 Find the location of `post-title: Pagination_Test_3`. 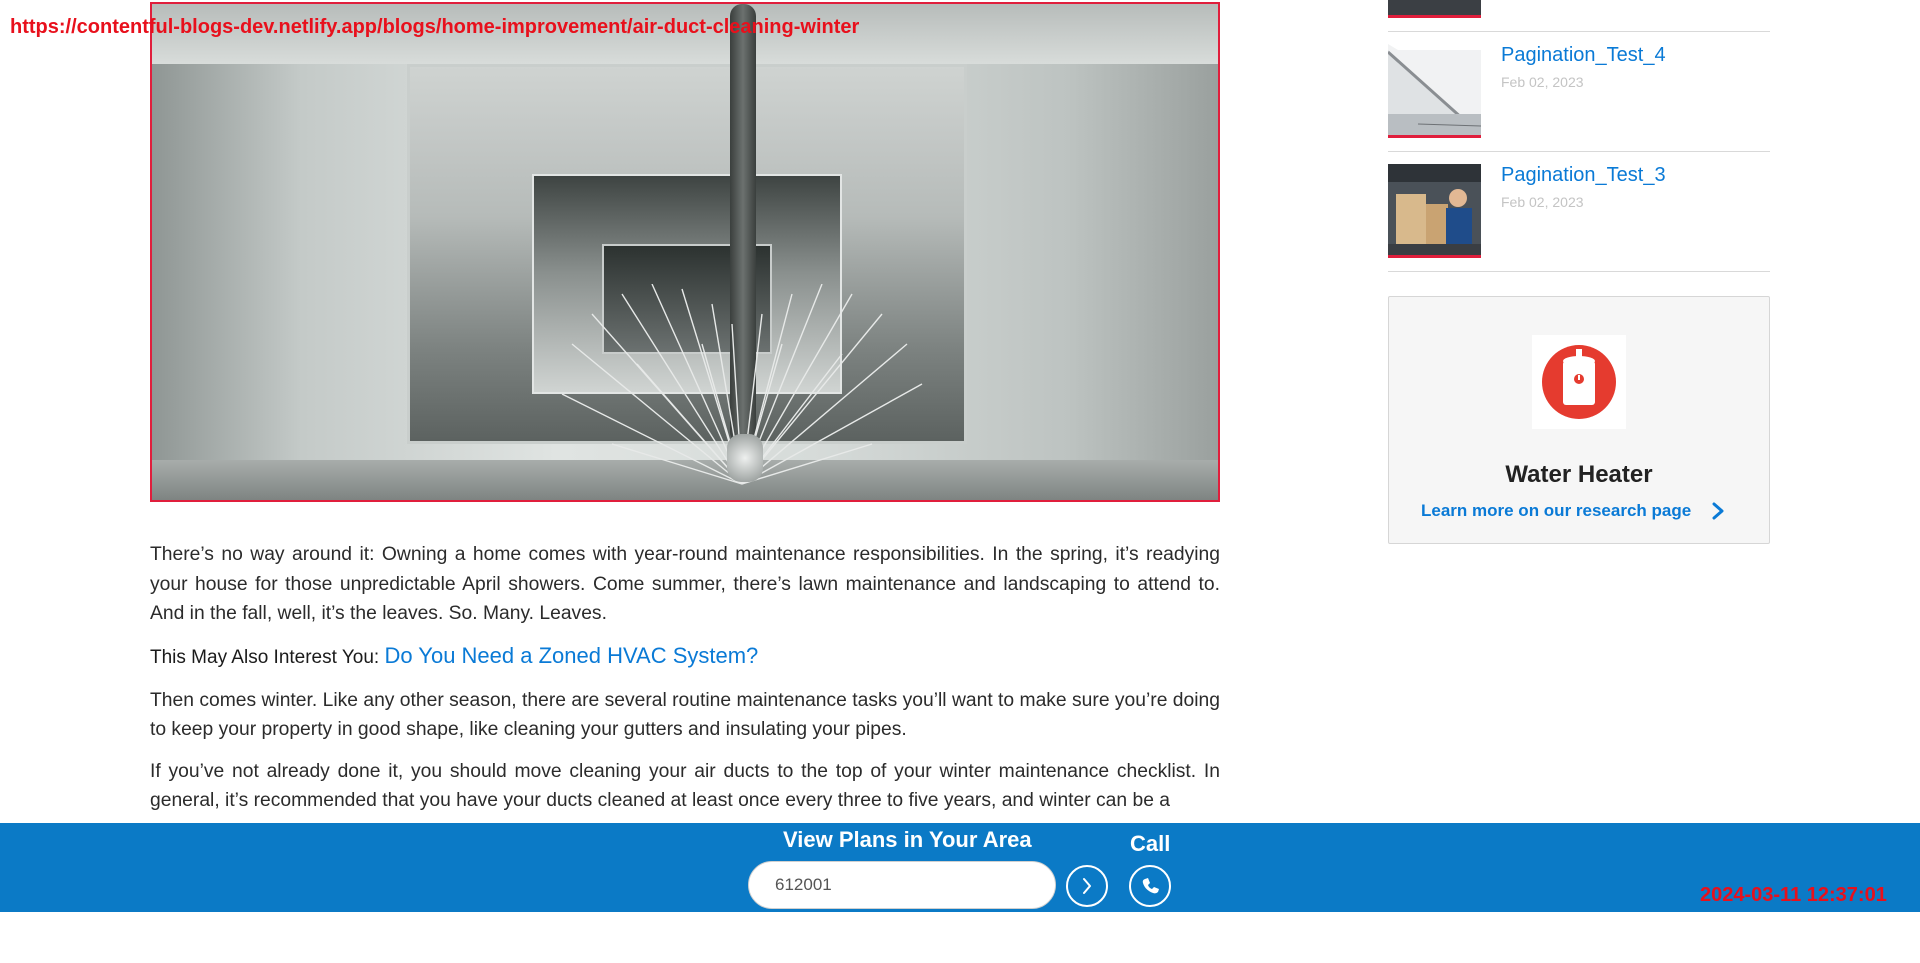

post-title: Pagination_Test_3 is located at coordinates (1583, 175).